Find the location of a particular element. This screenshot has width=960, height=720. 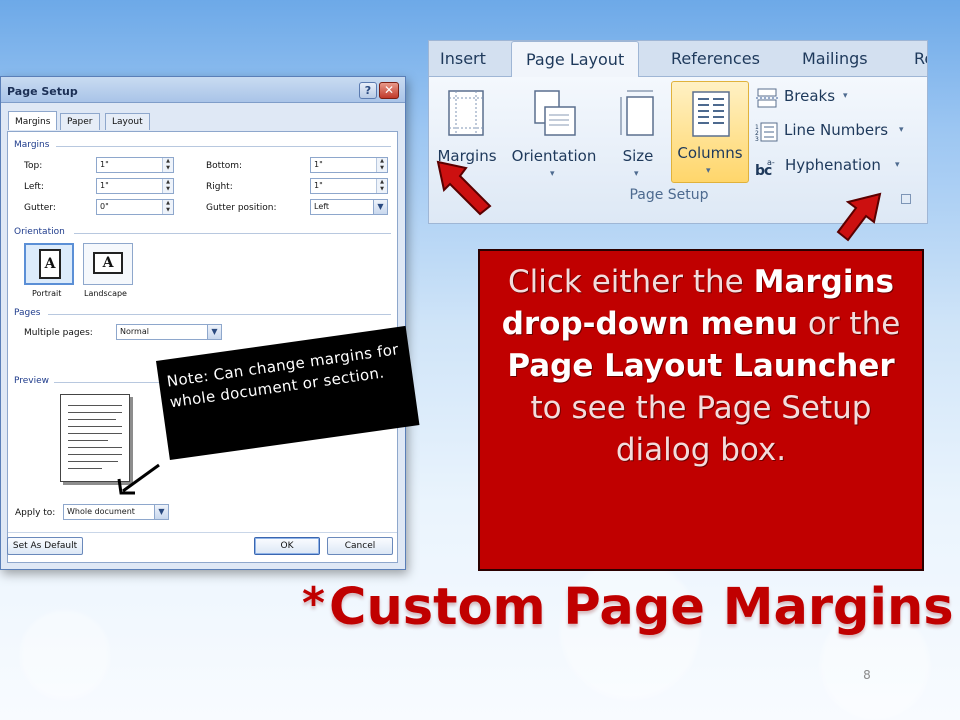

close-button: ✕ is located at coordinates (389, 90).